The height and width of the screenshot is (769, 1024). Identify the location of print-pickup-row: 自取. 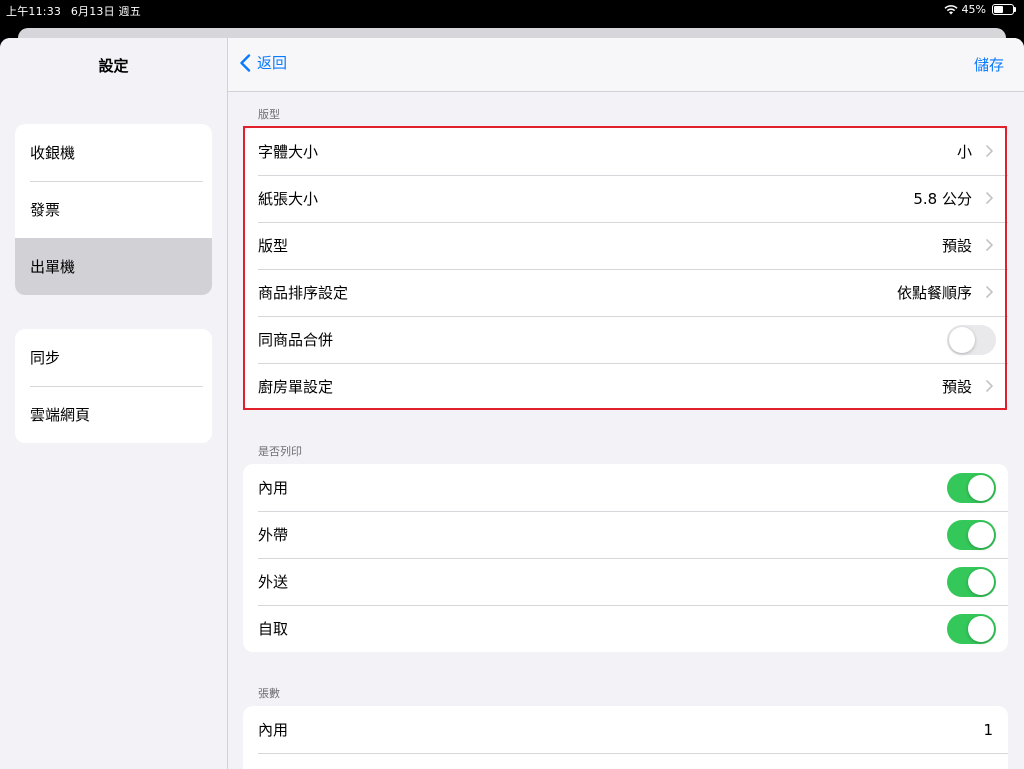
(625, 628).